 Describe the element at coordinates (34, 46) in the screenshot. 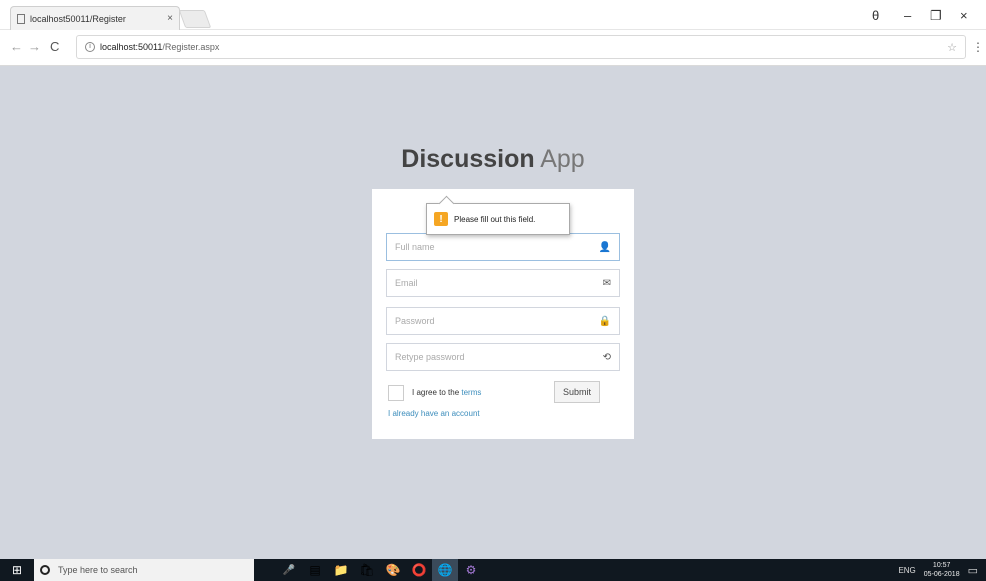

I see `forward-button: →` at that location.